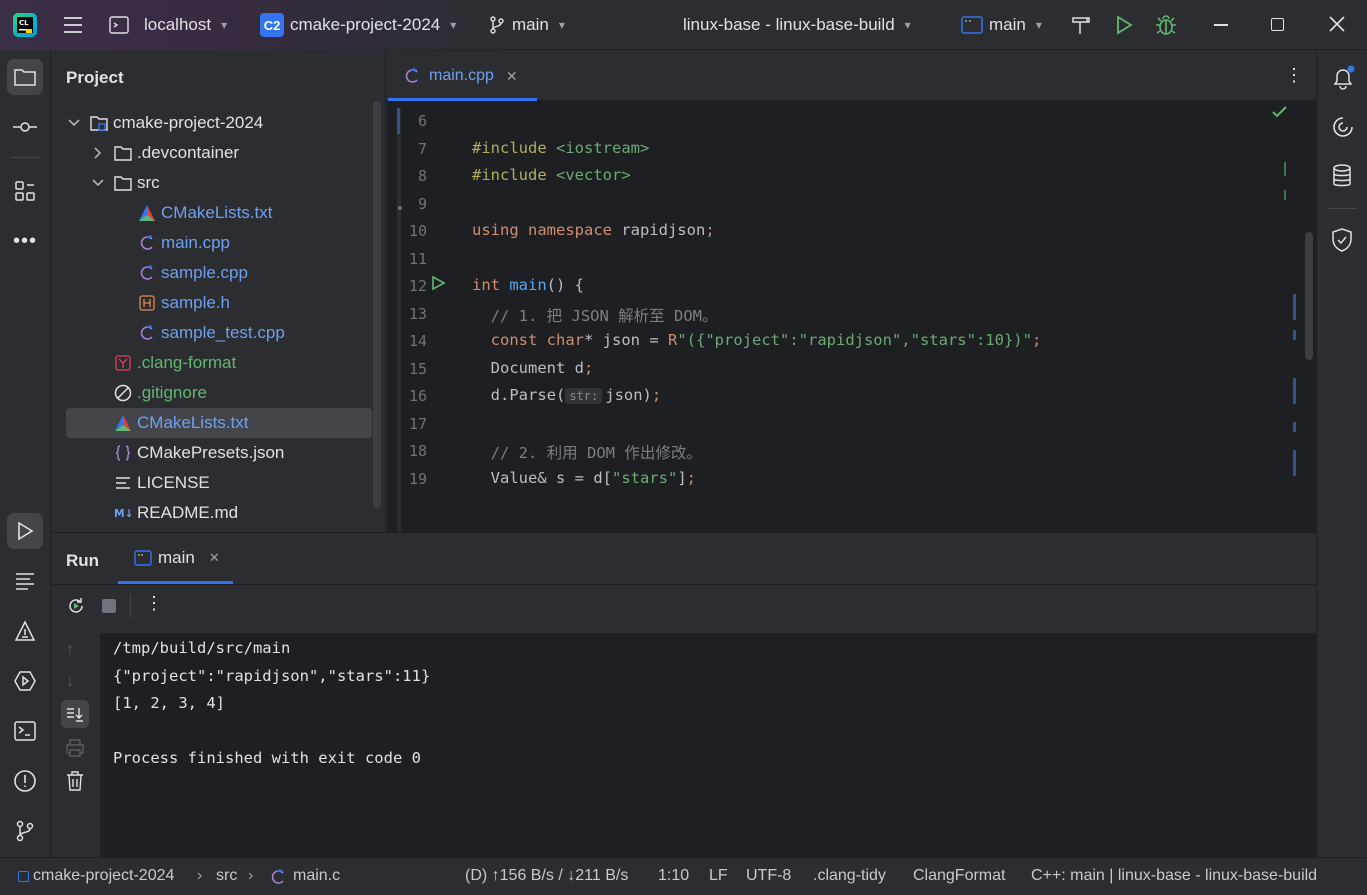  I want to click on services-tool-button, so click(25, 681).